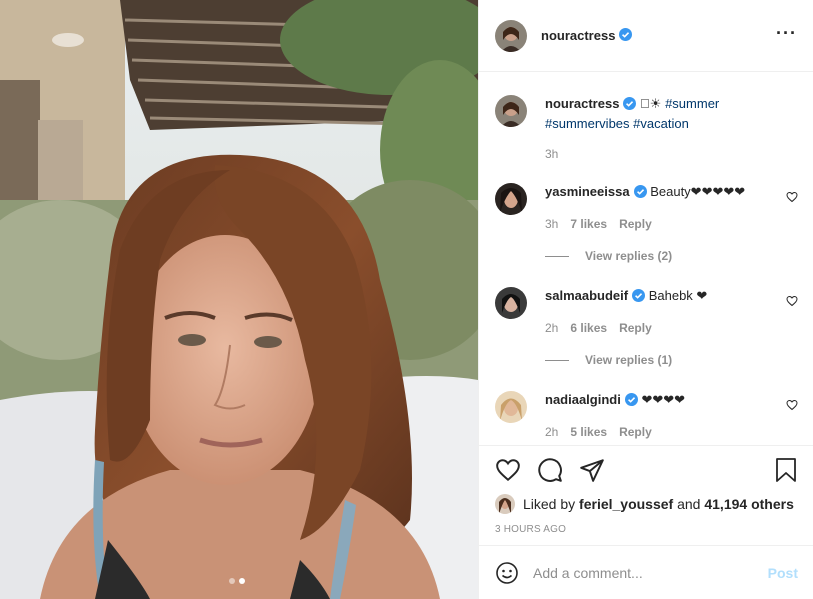 The width and height of the screenshot is (813, 599). I want to click on add-comment-bar: Post, so click(646, 572).